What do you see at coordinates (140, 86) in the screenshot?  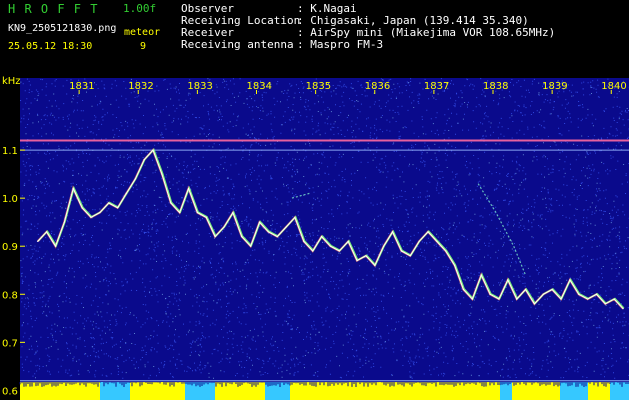 I see `x-tick-label: 1832` at bounding box center [140, 86].